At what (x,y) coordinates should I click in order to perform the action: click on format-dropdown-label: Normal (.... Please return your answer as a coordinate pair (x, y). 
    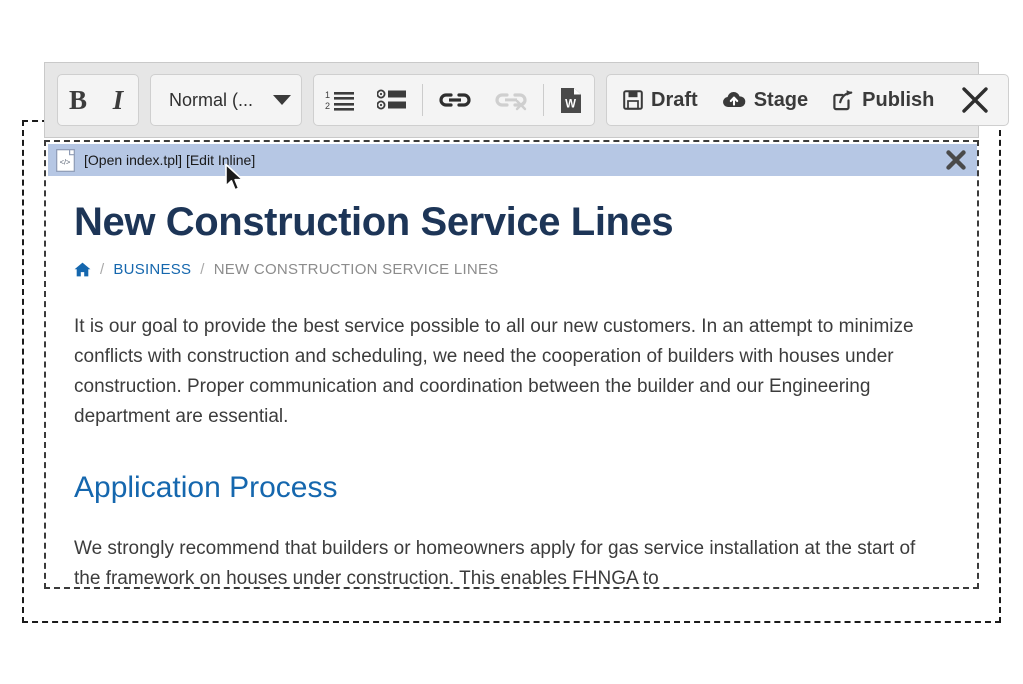
    Looking at the image, I should click on (211, 99).